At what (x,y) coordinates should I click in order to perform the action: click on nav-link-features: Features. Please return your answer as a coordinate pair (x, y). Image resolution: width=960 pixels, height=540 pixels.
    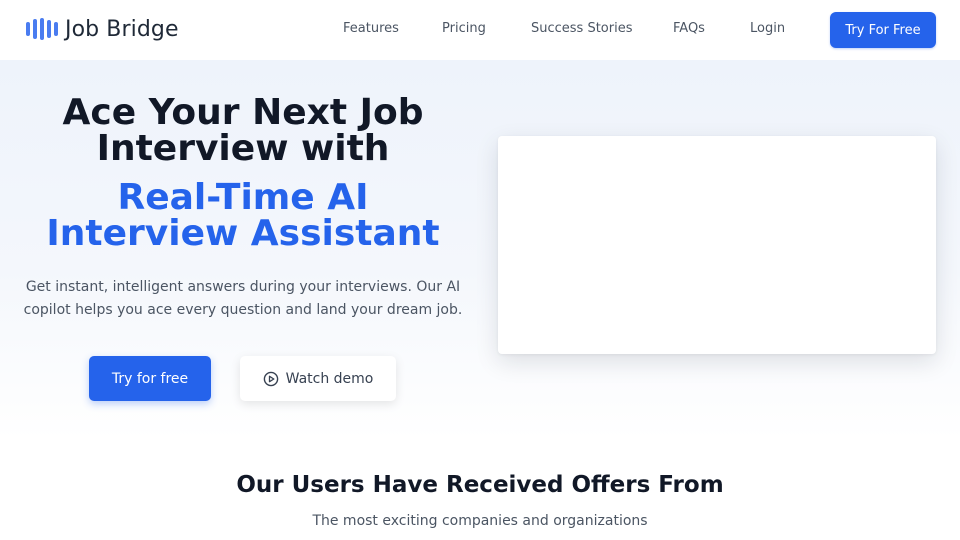
    Looking at the image, I should click on (371, 28).